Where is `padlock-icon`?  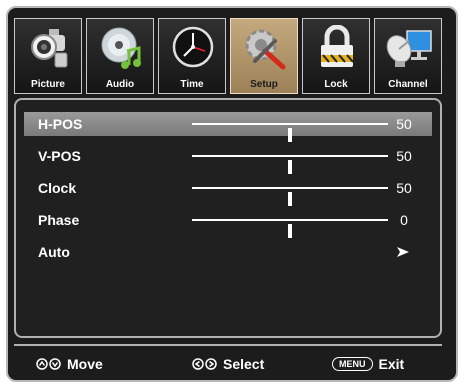
padlock-icon is located at coordinates (337, 46).